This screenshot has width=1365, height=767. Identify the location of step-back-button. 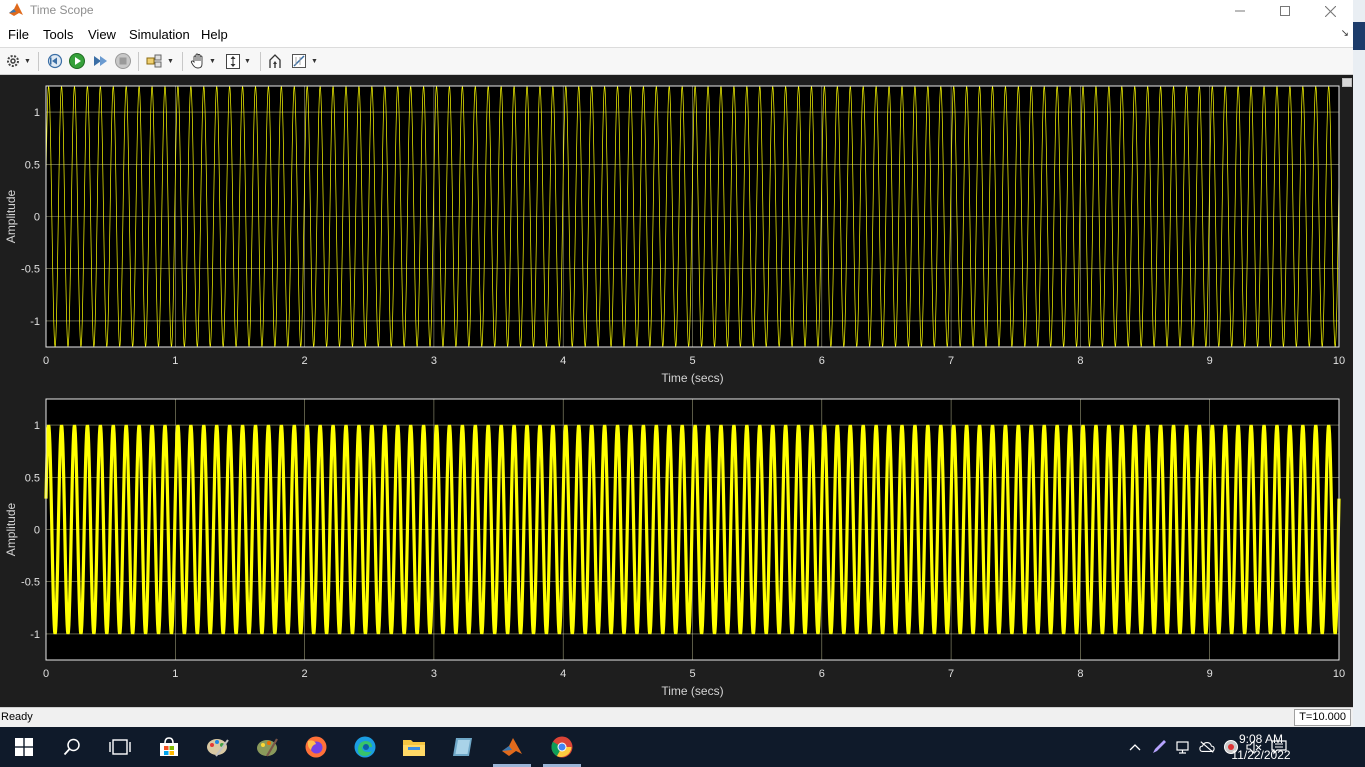
(55, 61).